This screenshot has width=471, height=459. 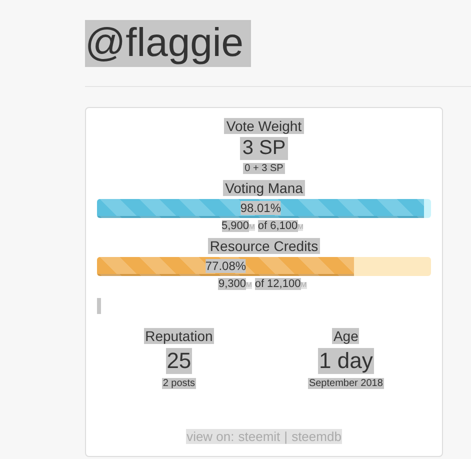 What do you see at coordinates (346, 383) in the screenshot?
I see `stat-detail: September 2018` at bounding box center [346, 383].